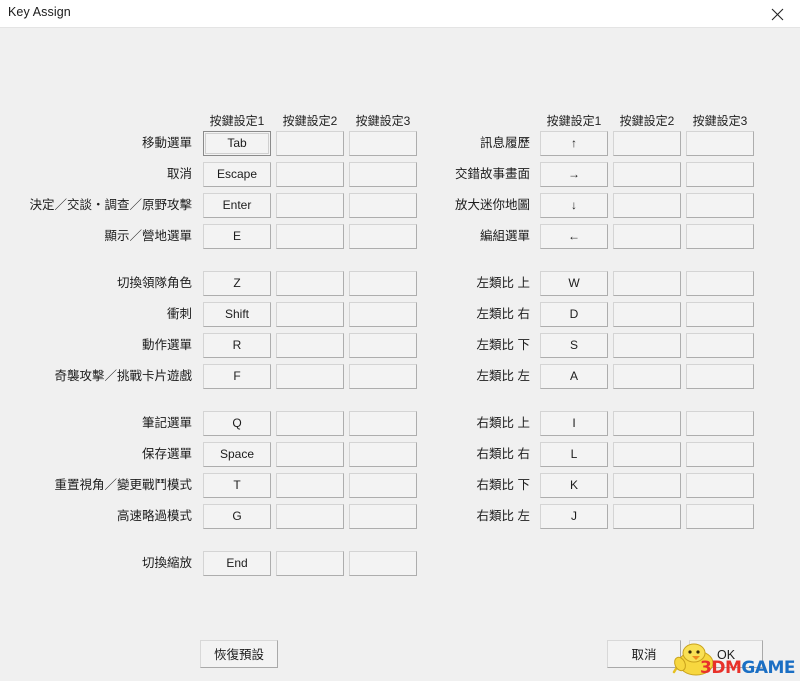  Describe the element at coordinates (574, 485) in the screenshot. I see `keybind-slot-1-button: K` at that location.